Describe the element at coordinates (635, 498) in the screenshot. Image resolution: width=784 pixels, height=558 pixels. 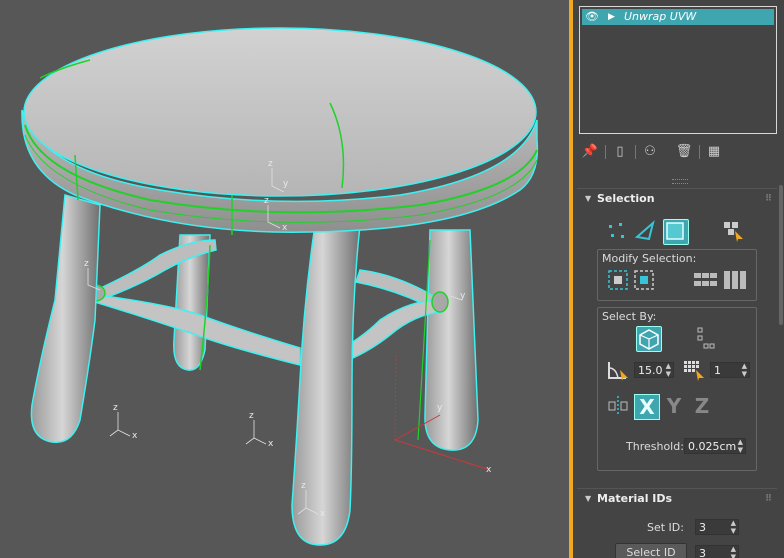
I see `material-ids-rollout-title: Material IDs` at that location.